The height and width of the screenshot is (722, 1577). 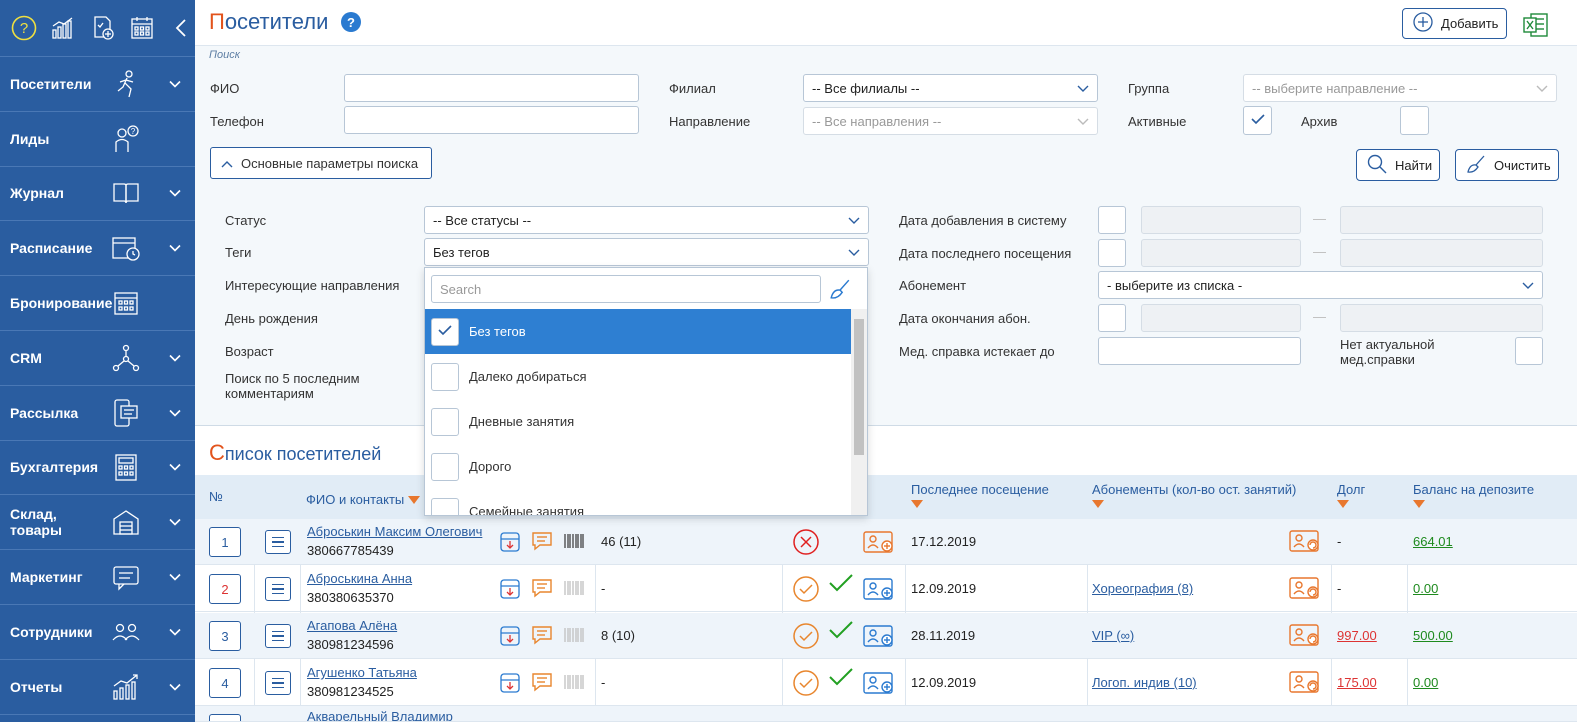 I want to click on status-select: -- Все статусы --, so click(x=646, y=220).